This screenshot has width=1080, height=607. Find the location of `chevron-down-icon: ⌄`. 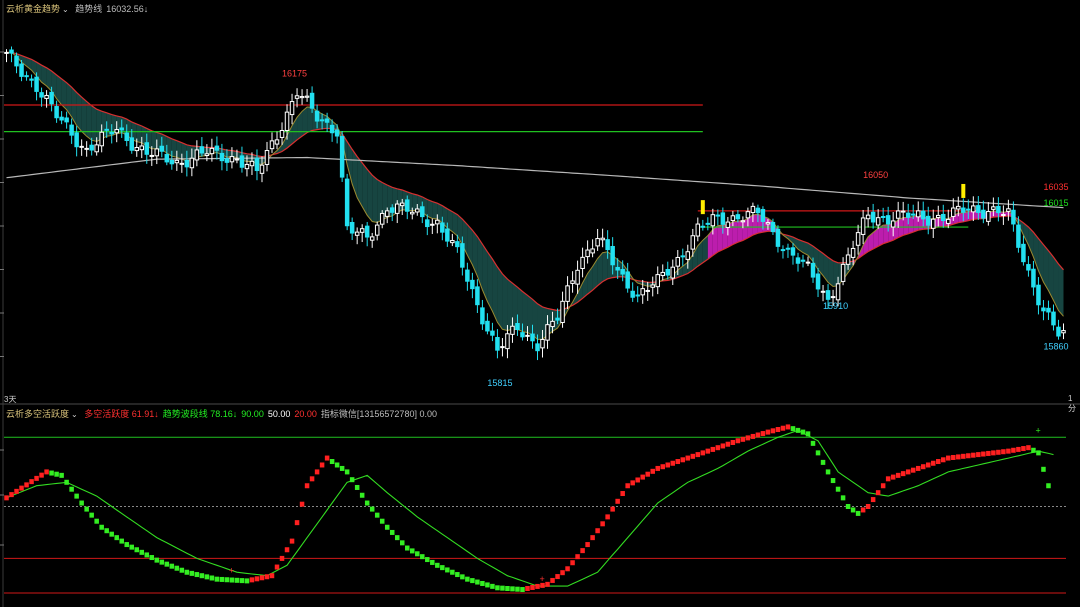

chevron-down-icon: ⌄ is located at coordinates (65, 9).